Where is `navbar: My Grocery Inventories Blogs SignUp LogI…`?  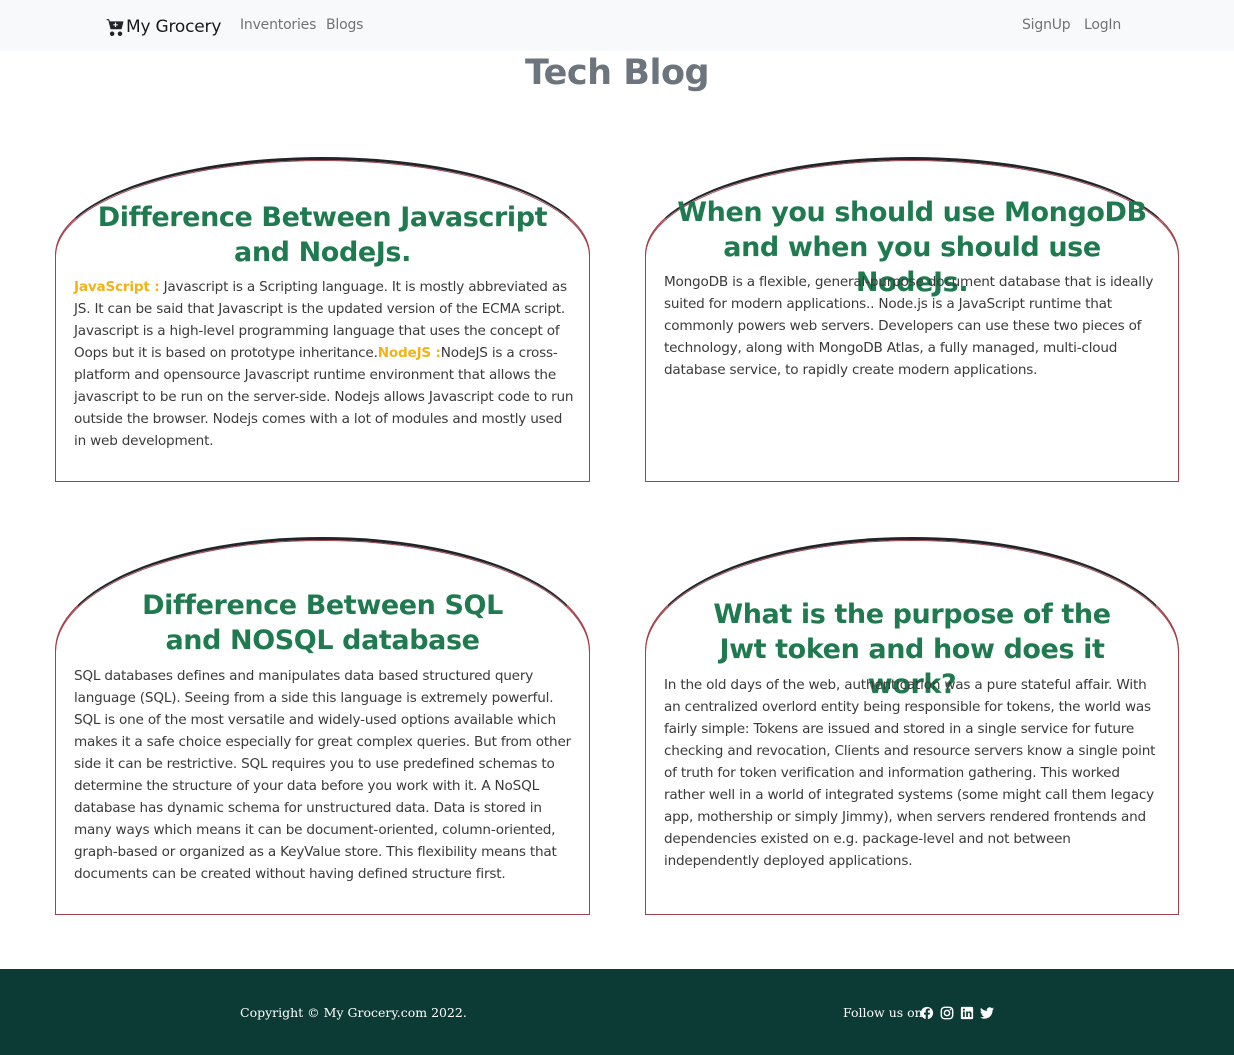 navbar: My Grocery Inventories Blogs SignUp LogI… is located at coordinates (617, 25).